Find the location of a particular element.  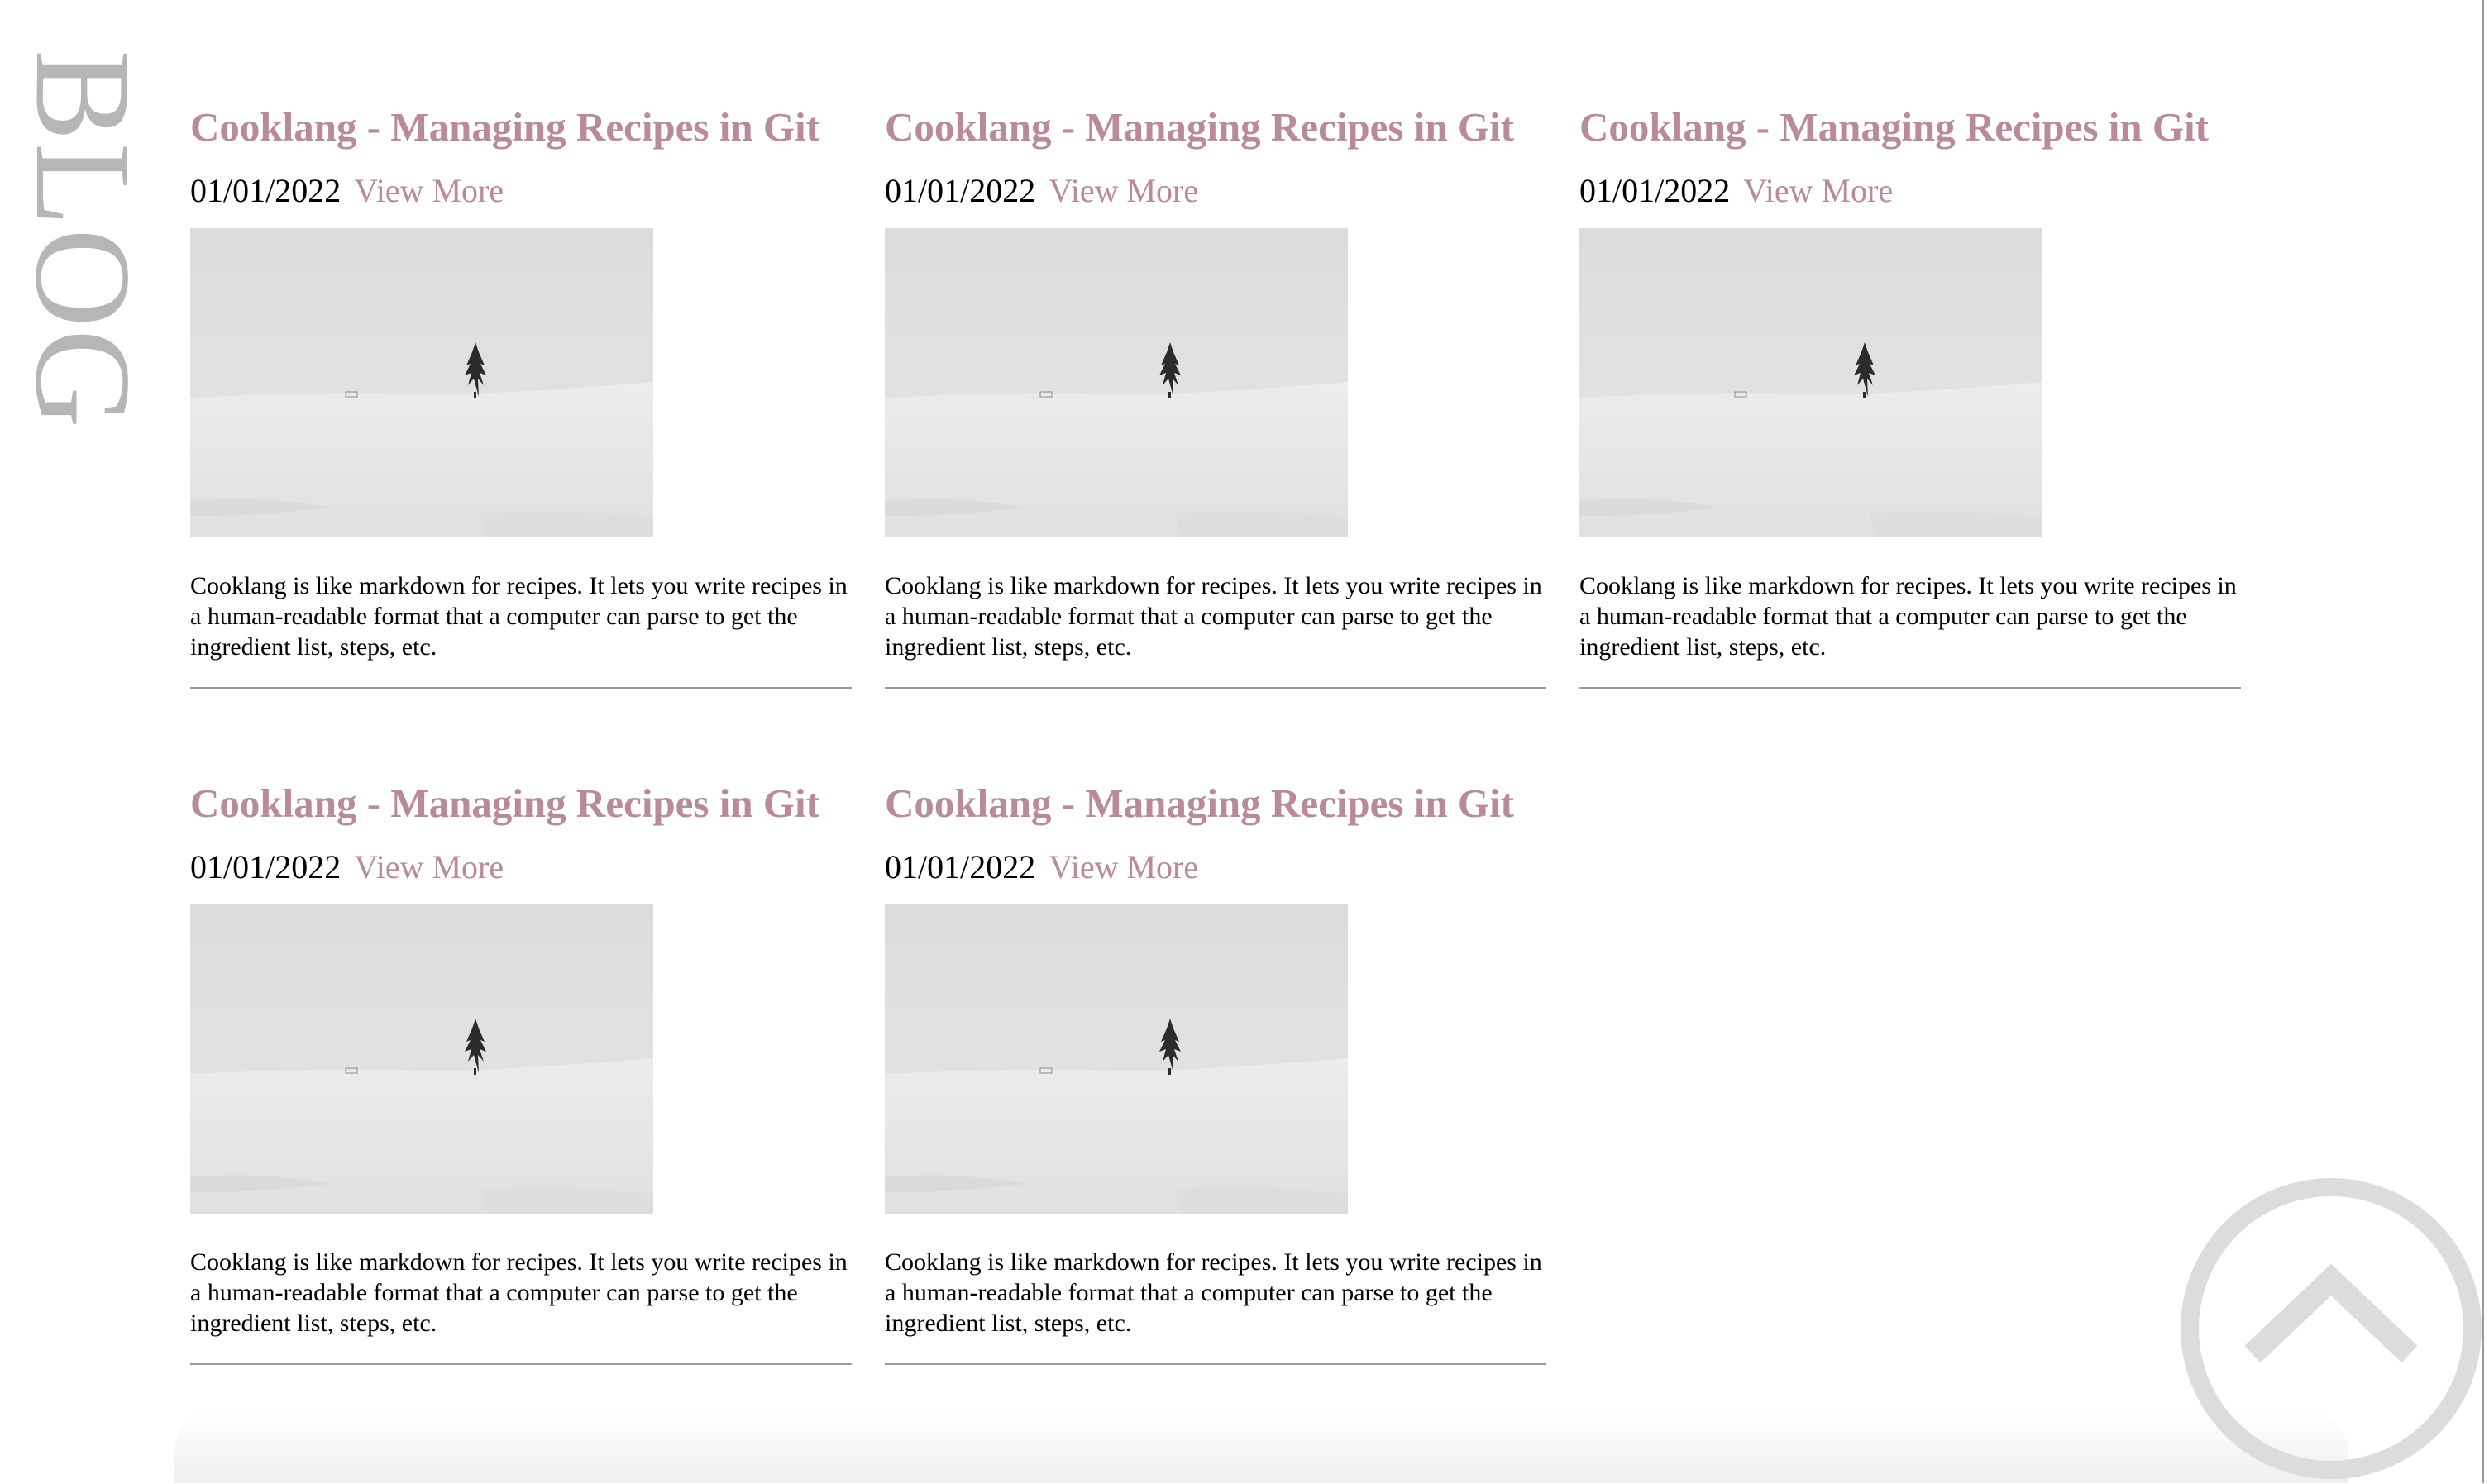

back-to-top-button is located at coordinates (2331, 1329).